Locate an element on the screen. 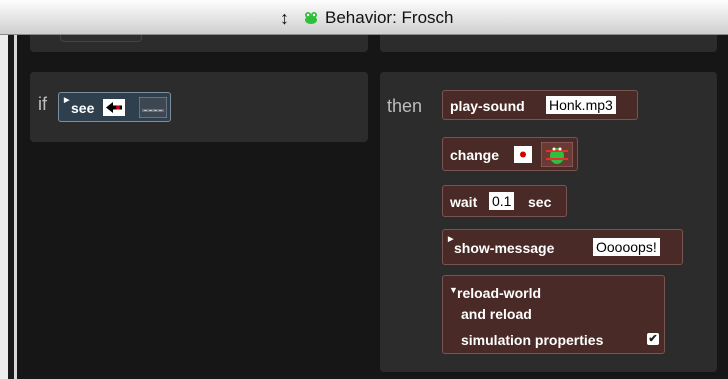 The height and width of the screenshot is (379, 728). left-edge is located at coordinates (4, 207).